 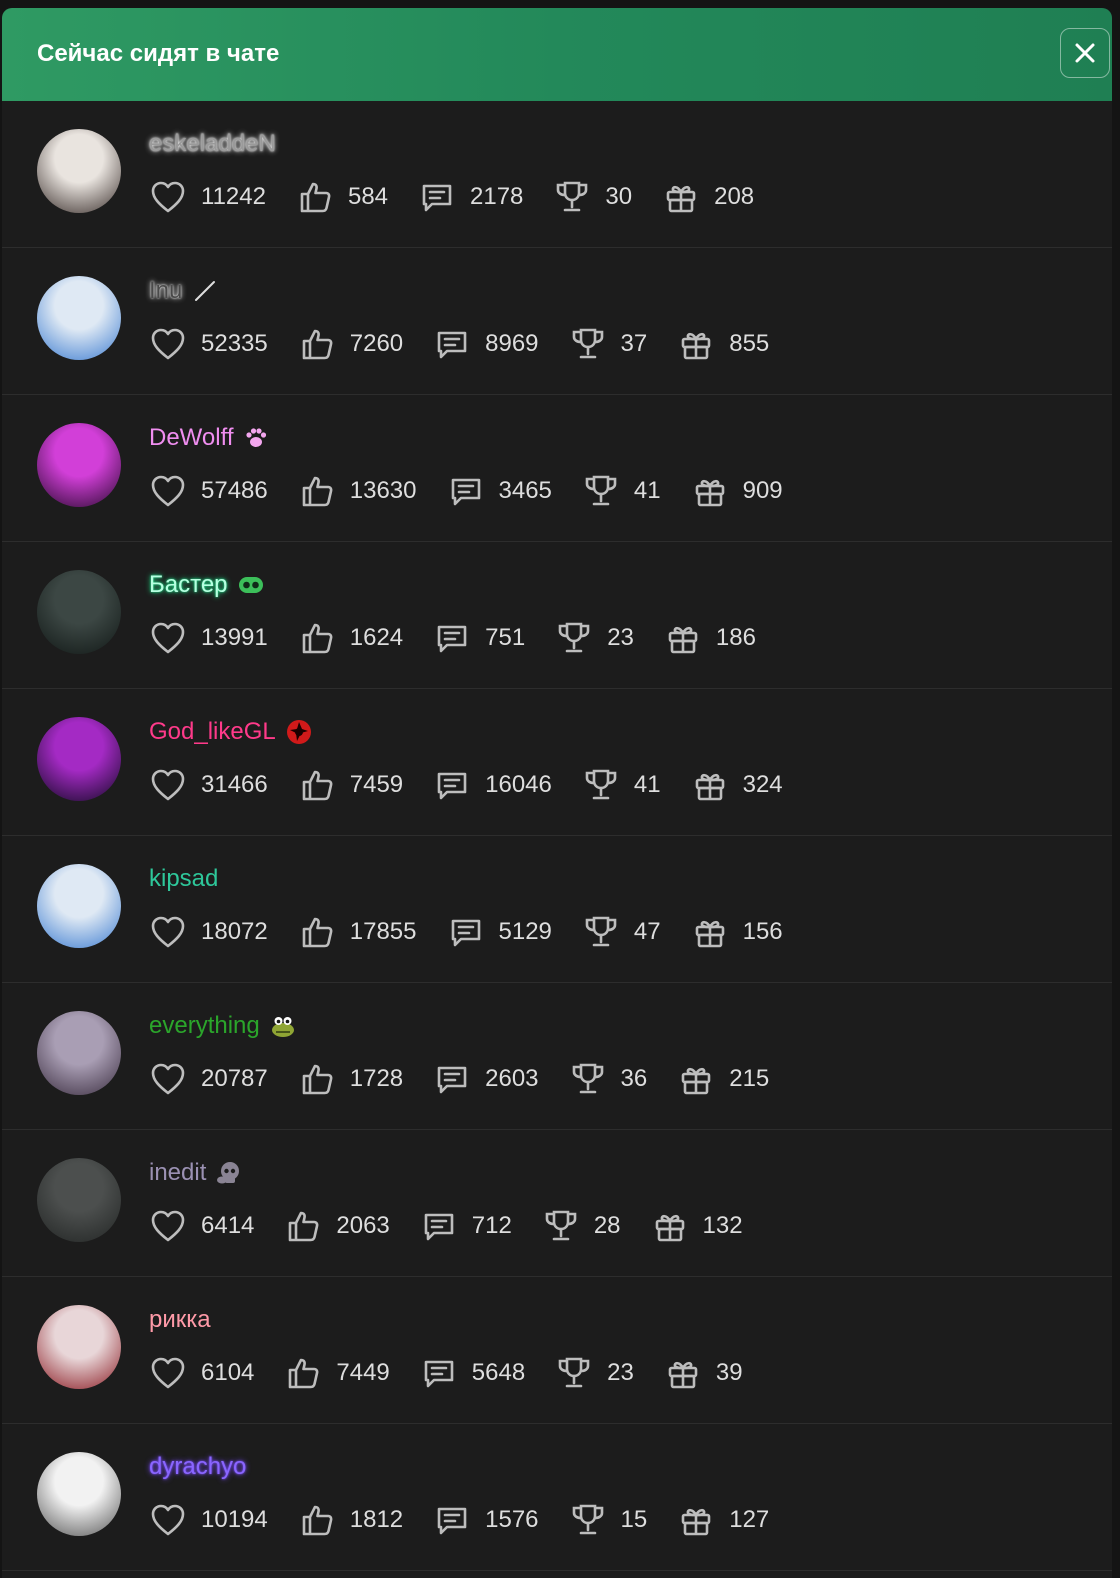 I want to click on stat-trophies: 47, so click(x=621, y=932).